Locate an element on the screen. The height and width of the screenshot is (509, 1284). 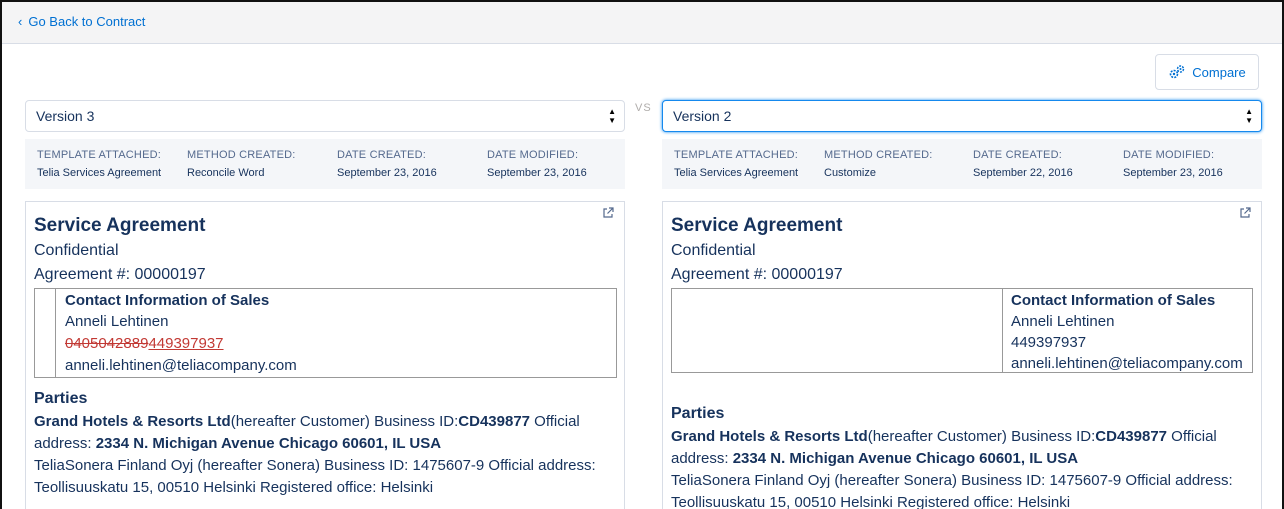
contact-phone-diff: 0405042889449397937 is located at coordinates (144, 343).